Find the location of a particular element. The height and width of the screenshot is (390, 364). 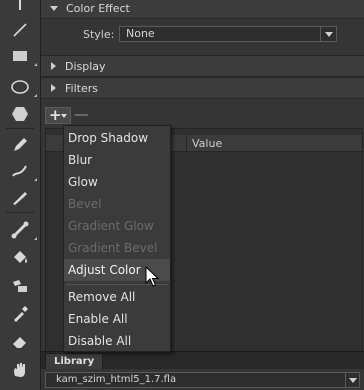

filters-toolbar: + — is located at coordinates (202, 115).